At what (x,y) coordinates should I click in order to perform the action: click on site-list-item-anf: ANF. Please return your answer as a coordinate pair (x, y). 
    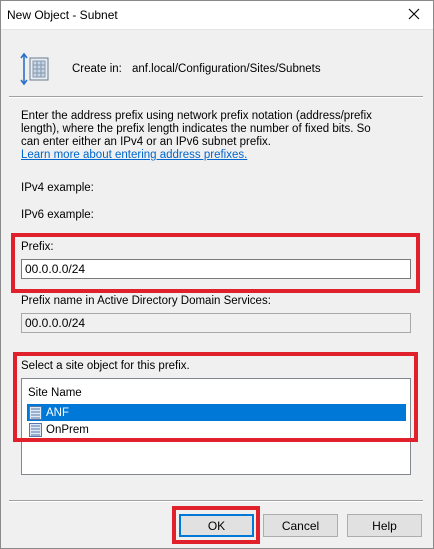
    Looking at the image, I should click on (216, 412).